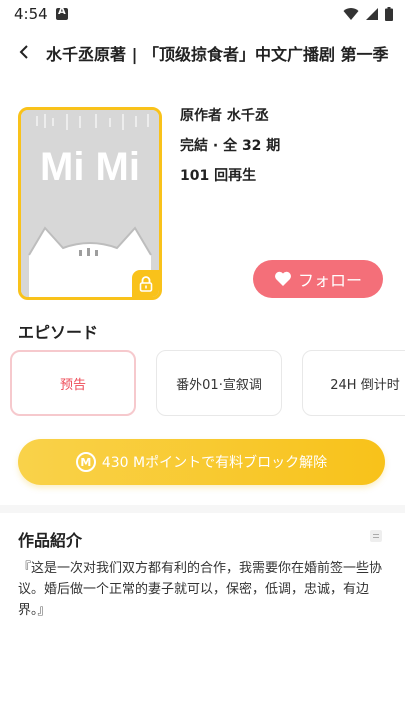  I want to click on header: 水千丞原著 | 「顶级掠食者」中文广播剧 第一季, so click(202, 52).